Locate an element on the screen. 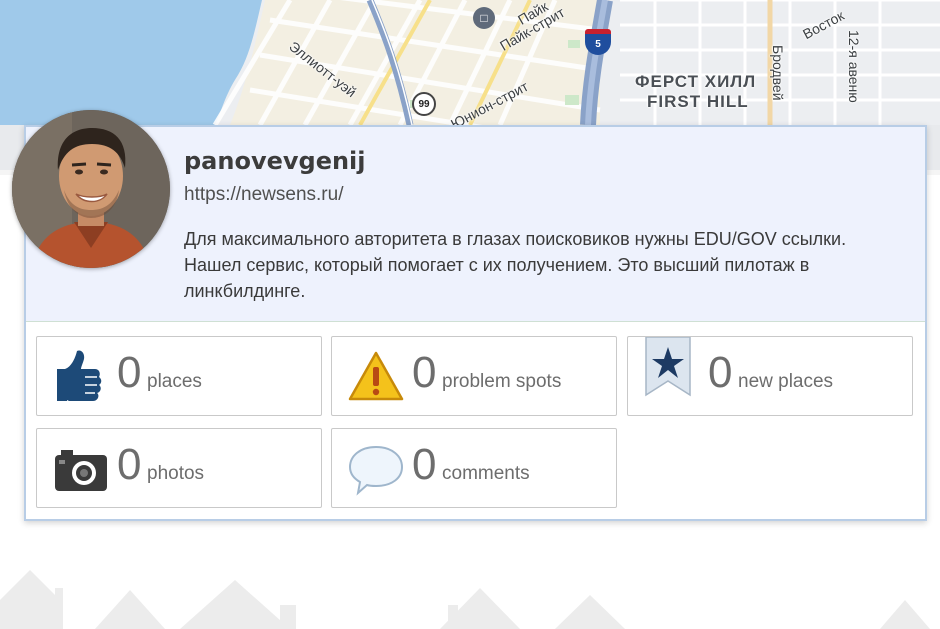 The width and height of the screenshot is (940, 629). problem-spots-count: 0 is located at coordinates (424, 372).